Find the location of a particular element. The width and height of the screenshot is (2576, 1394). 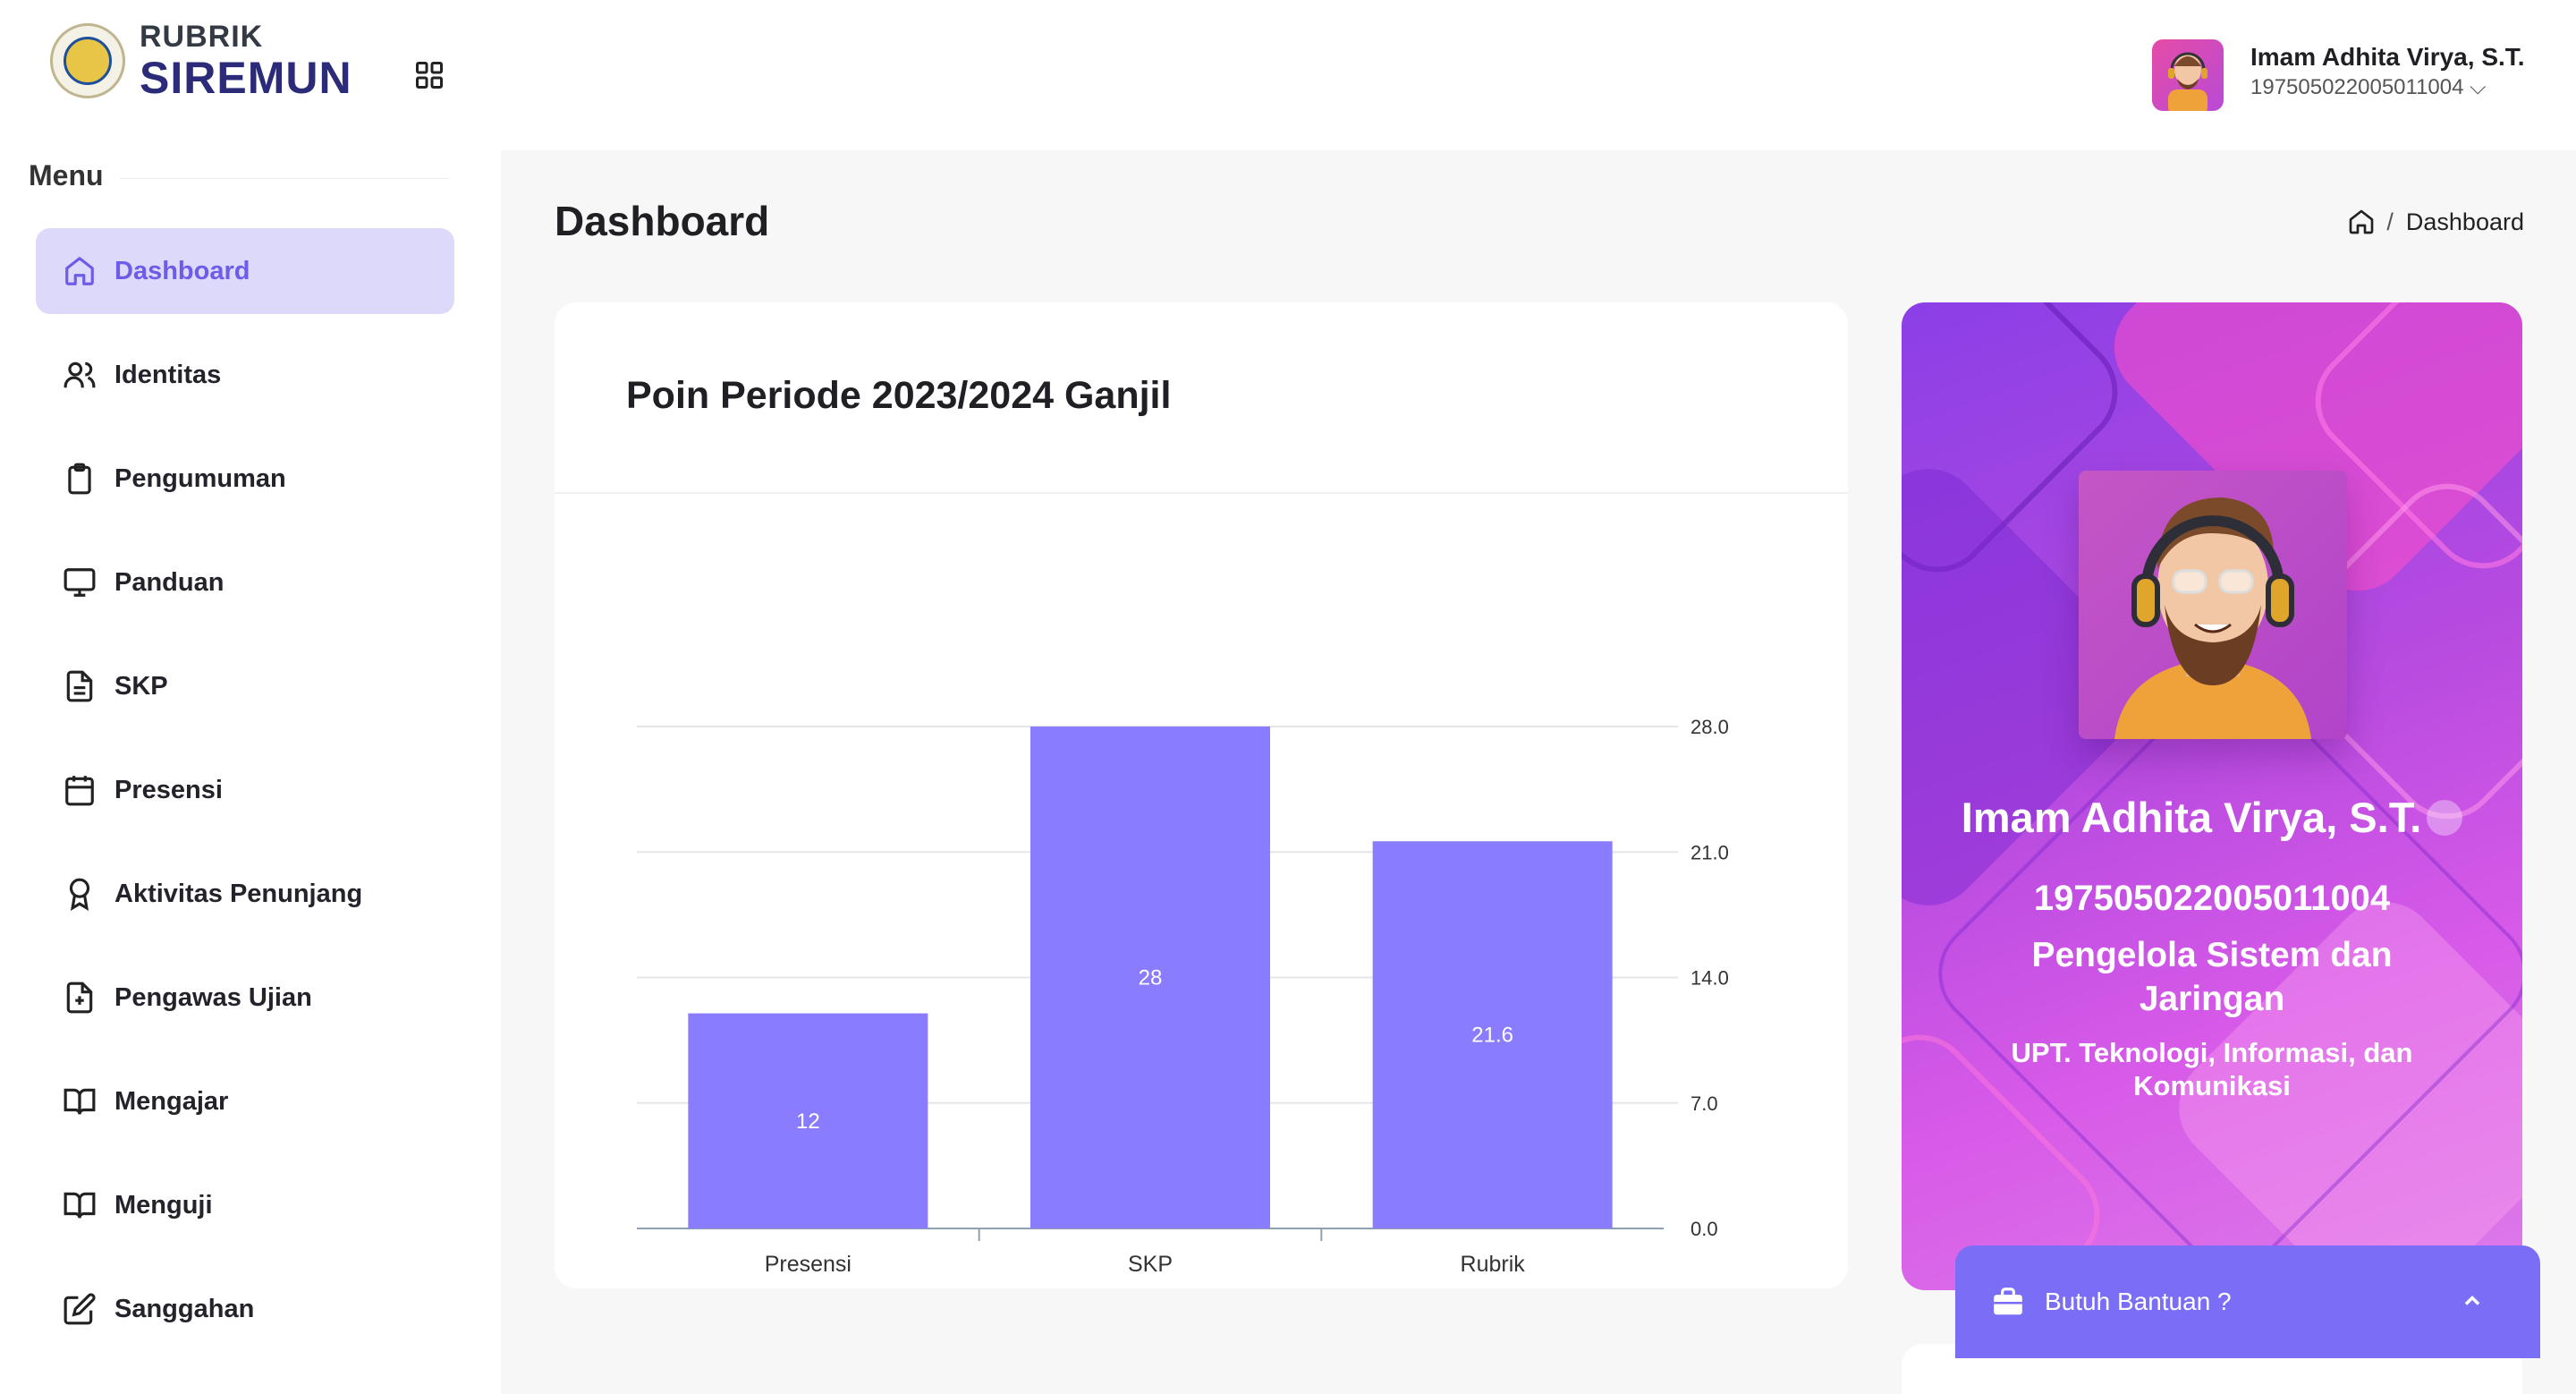

chart-title: Poin Periode 2023/2024 Ganjil is located at coordinates (899, 396).